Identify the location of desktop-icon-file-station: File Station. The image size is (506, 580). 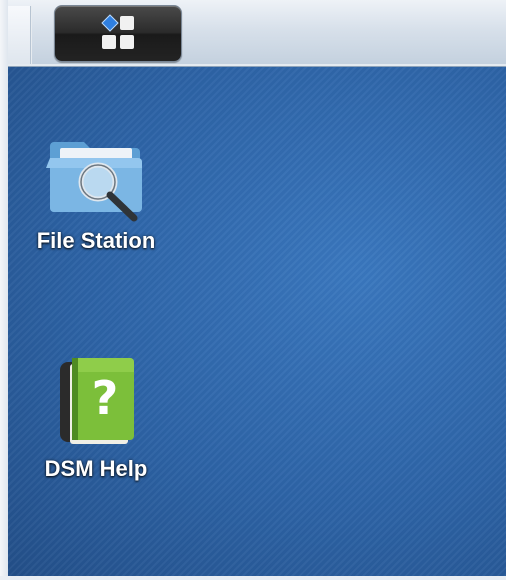
(96, 193).